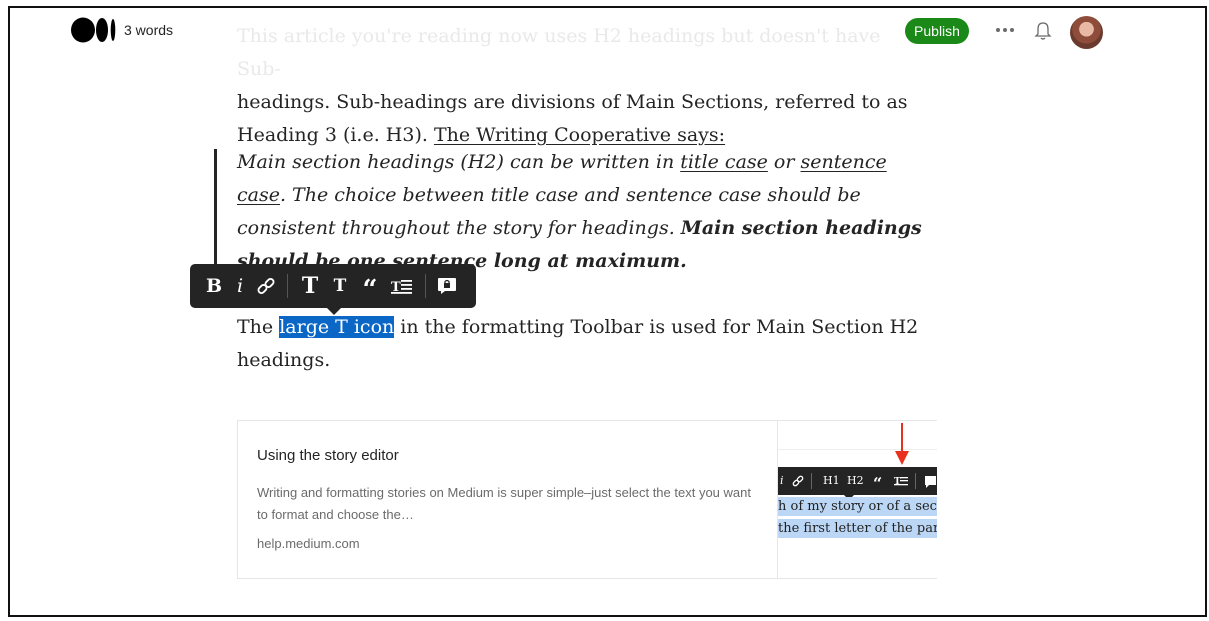  I want to click on paragraph-2-before: The, so click(258, 327).